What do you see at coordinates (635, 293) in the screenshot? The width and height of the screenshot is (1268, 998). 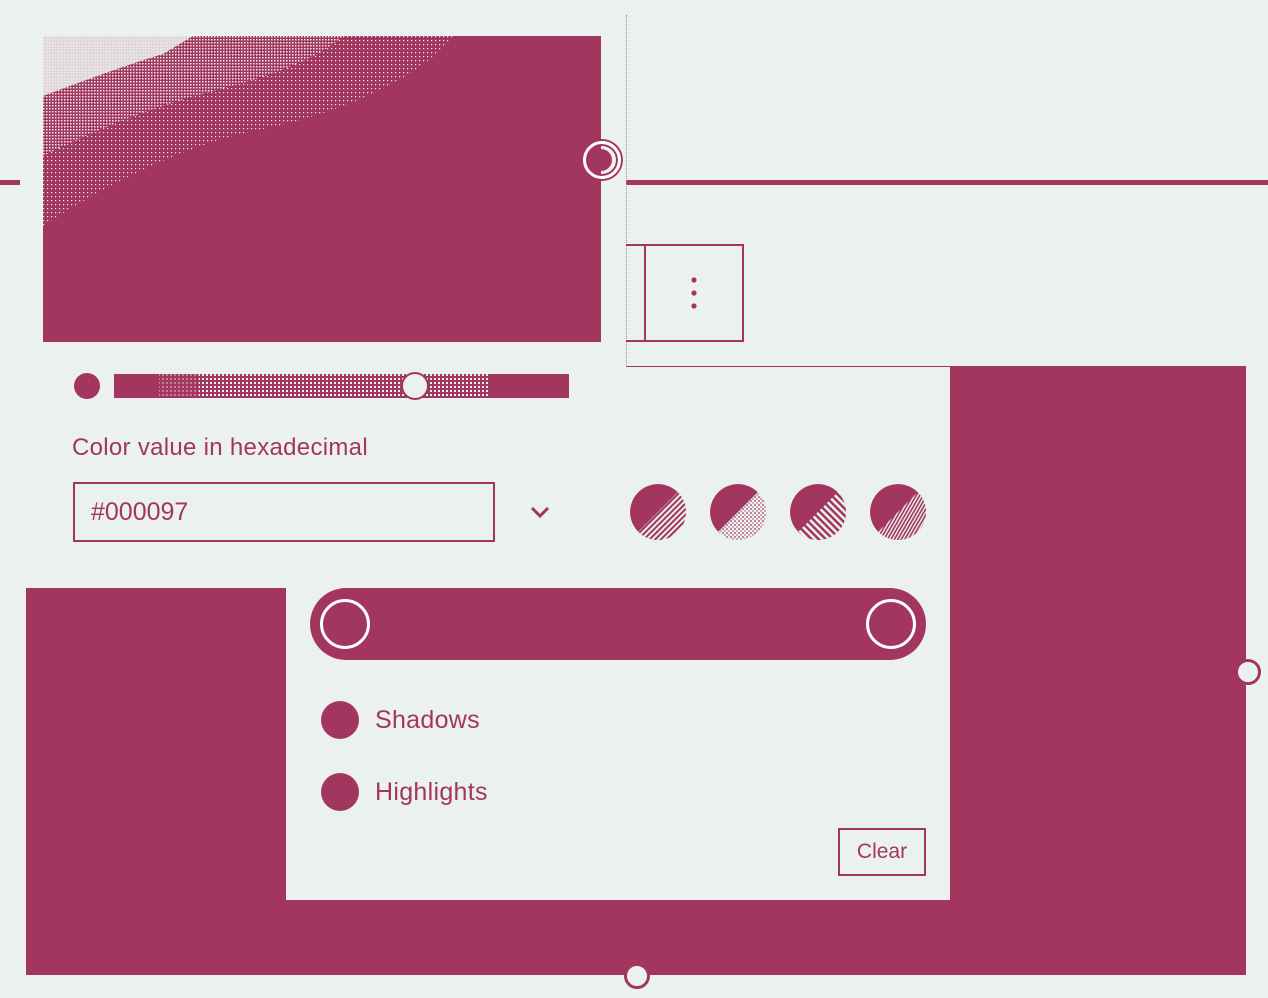 I see `toolbar-segment` at bounding box center [635, 293].